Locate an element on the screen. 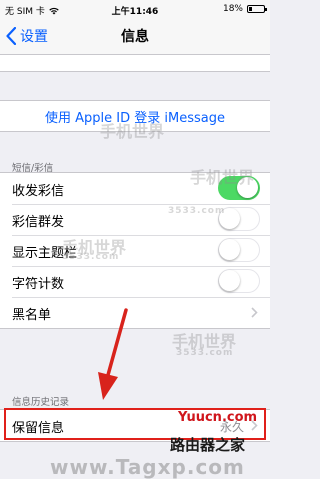  setting-row-group-mms: 彩信群发 is located at coordinates (135, 219).